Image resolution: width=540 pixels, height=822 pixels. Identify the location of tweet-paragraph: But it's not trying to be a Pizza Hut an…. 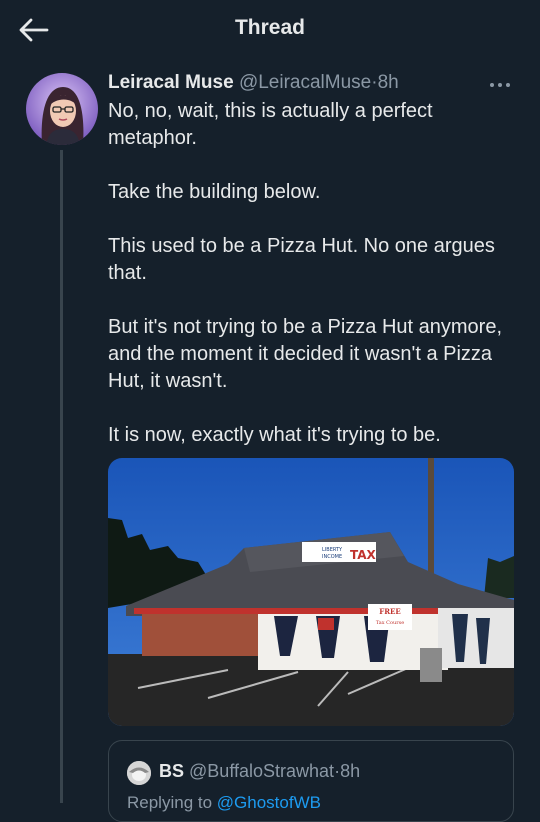
(305, 354).